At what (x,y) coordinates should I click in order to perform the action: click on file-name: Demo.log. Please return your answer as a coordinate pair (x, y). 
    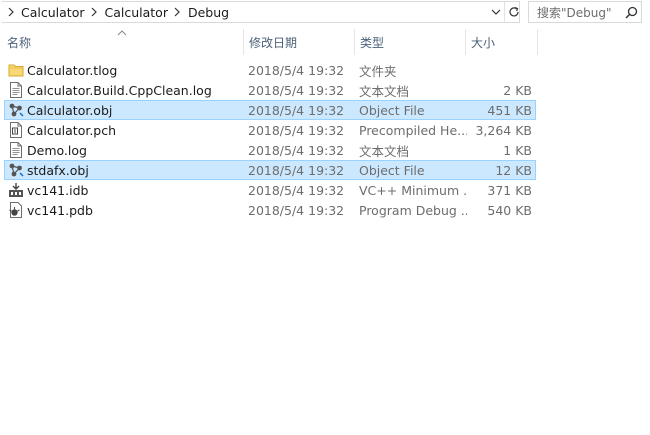
    Looking at the image, I should click on (57, 150).